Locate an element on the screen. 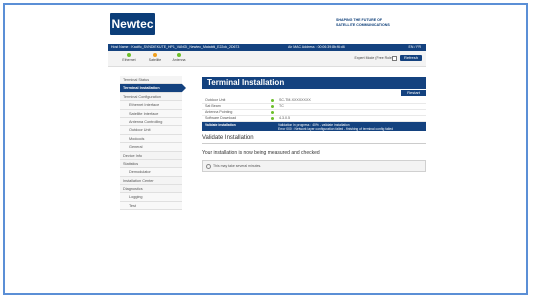 The image size is (533, 300). row-label: Sat Beam is located at coordinates (213, 106).